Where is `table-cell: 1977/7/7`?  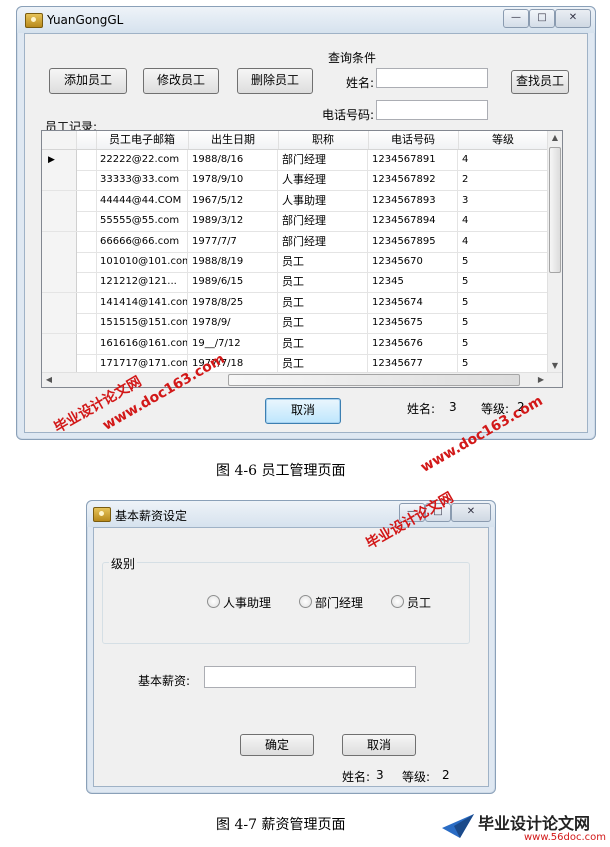
table-cell: 1977/7/7 is located at coordinates (233, 241).